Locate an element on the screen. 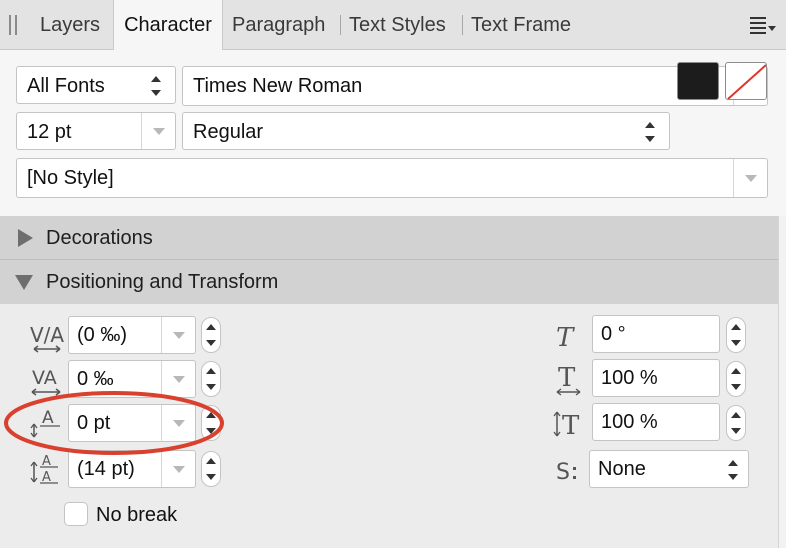 Image resolution: width=786 pixels, height=548 pixels. drag-grip-icon is located at coordinates (13, 25).